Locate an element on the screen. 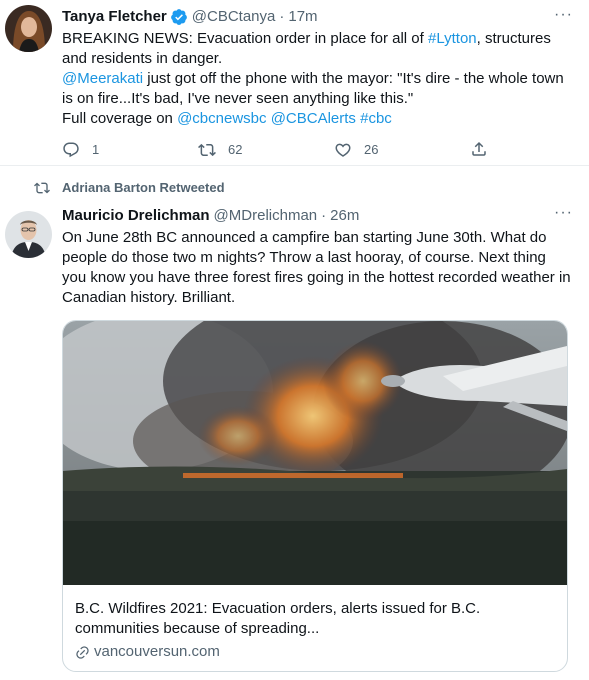 Image resolution: width=589 pixels, height=680 pixels. reply-button: 1 is located at coordinates (80, 150).